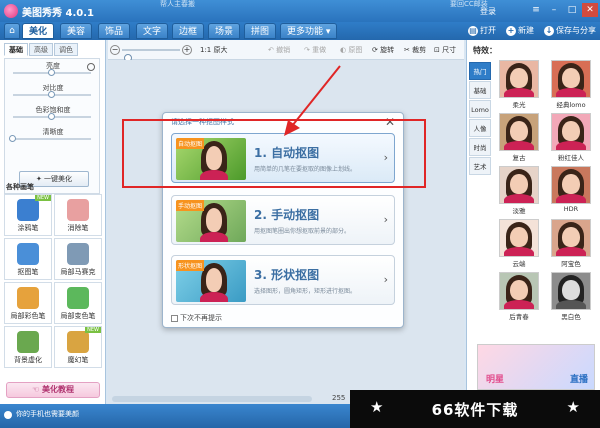 This screenshot has width=600, height=428. Describe the element at coordinates (519, 244) in the screenshot. I see `effect-item: 云端` at that location.